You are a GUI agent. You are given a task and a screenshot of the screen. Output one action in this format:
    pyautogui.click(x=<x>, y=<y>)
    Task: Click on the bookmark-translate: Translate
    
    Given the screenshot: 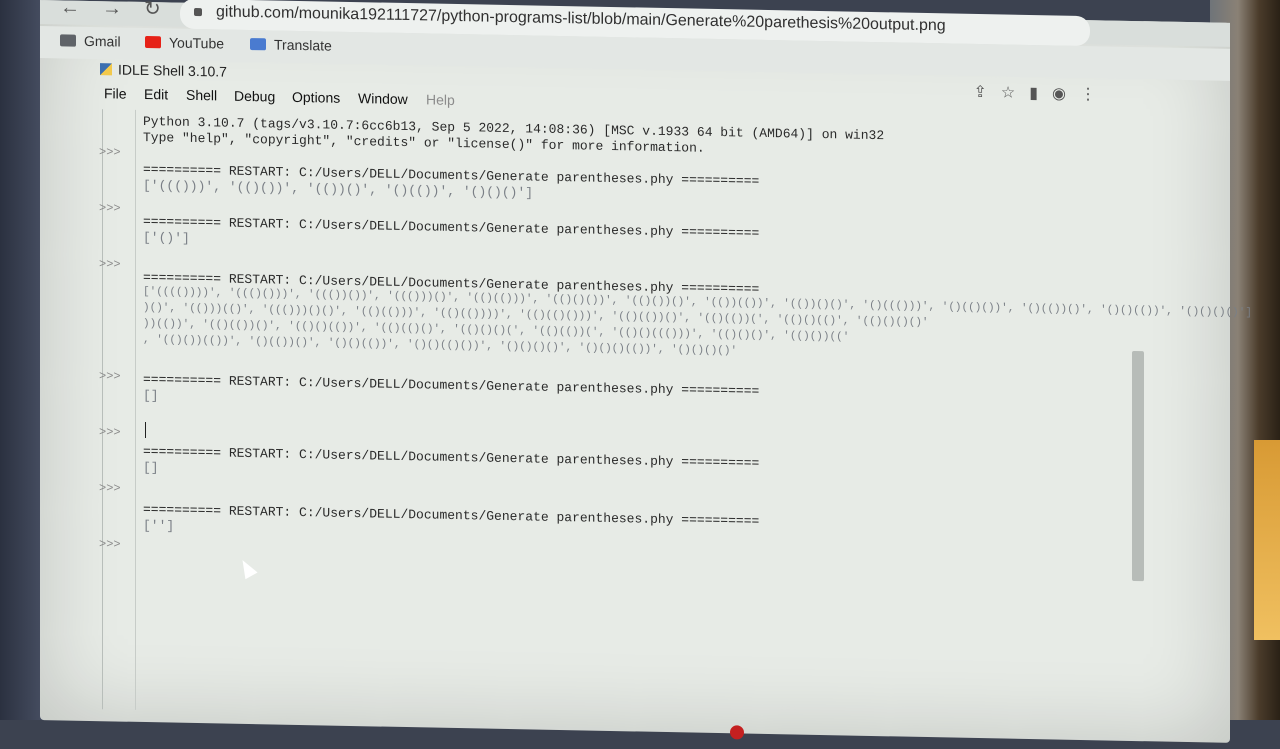 What is the action you would take?
    pyautogui.click(x=291, y=45)
    